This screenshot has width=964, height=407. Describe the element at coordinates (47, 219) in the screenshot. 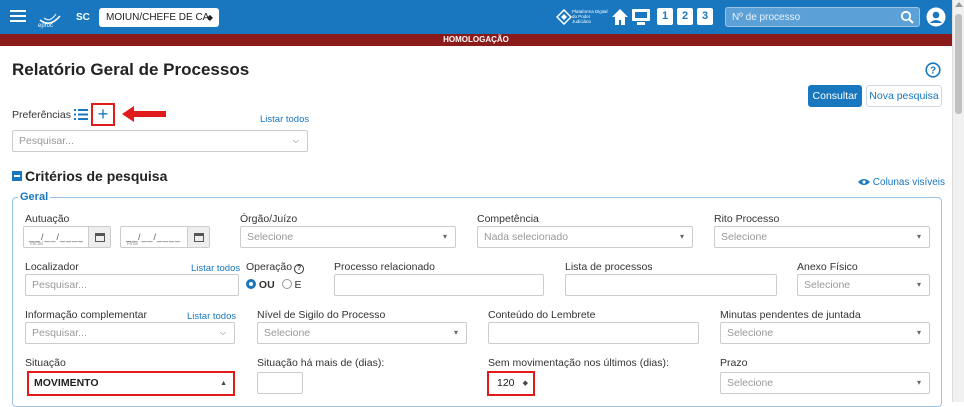

I see `autuacao-label: Autuação` at that location.